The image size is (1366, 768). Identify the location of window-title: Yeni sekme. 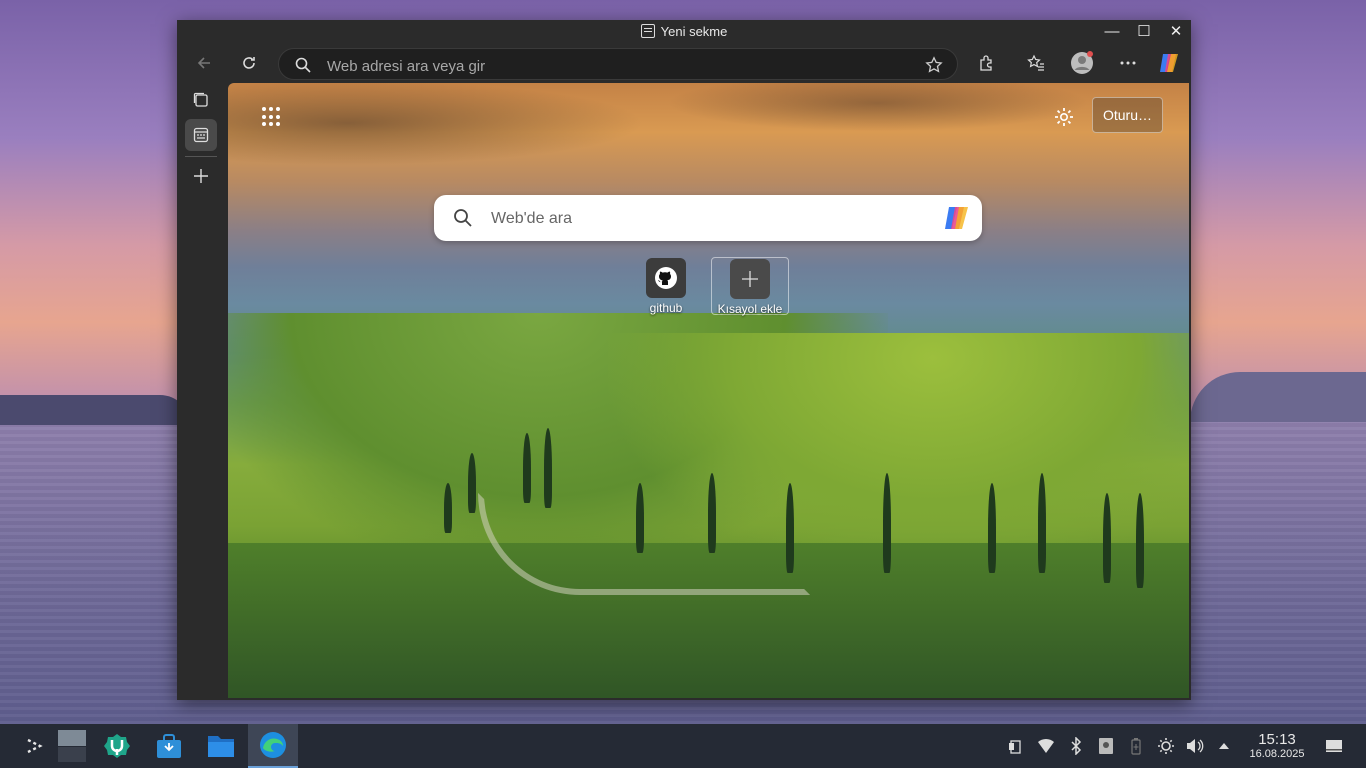
(684, 31).